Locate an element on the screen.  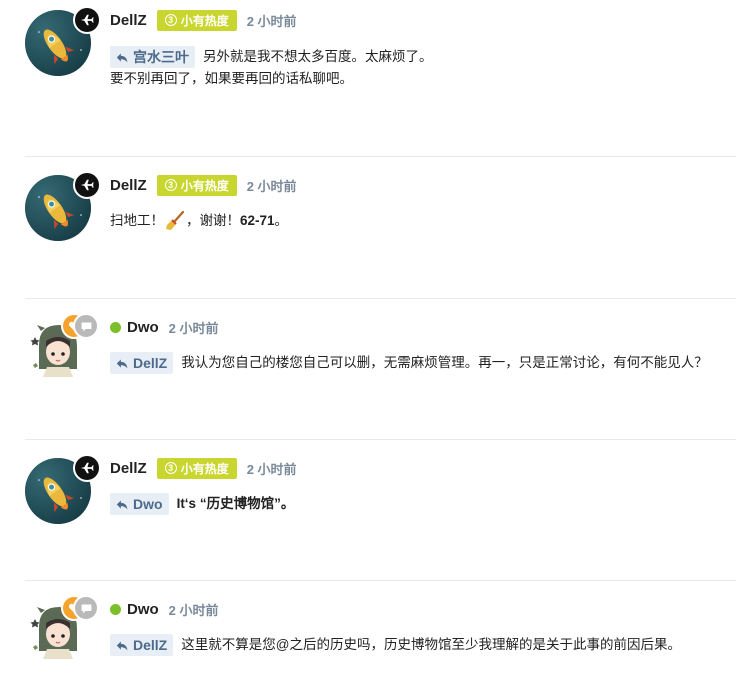
post-text: 这里就不算是您@之后的历史吗，历史博物馆至少我理解的是关于此事的前因后果。 is located at coordinates (431, 644).